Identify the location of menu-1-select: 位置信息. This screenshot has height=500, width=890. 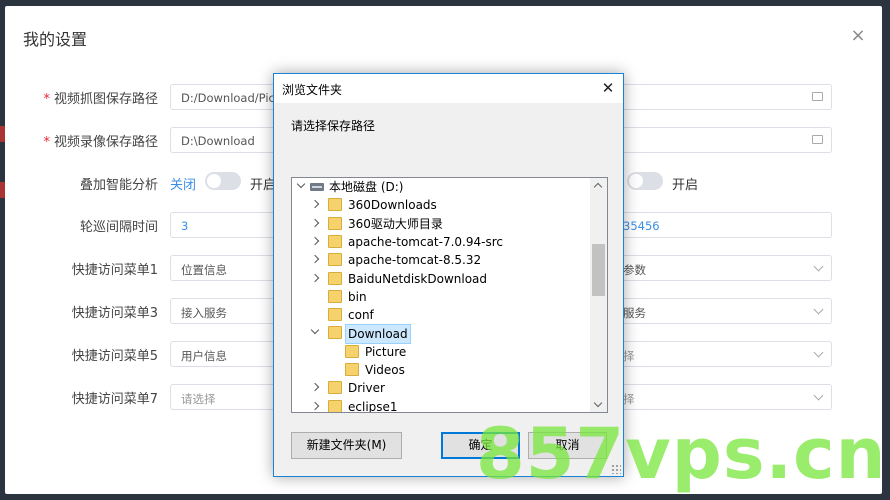
(225, 268).